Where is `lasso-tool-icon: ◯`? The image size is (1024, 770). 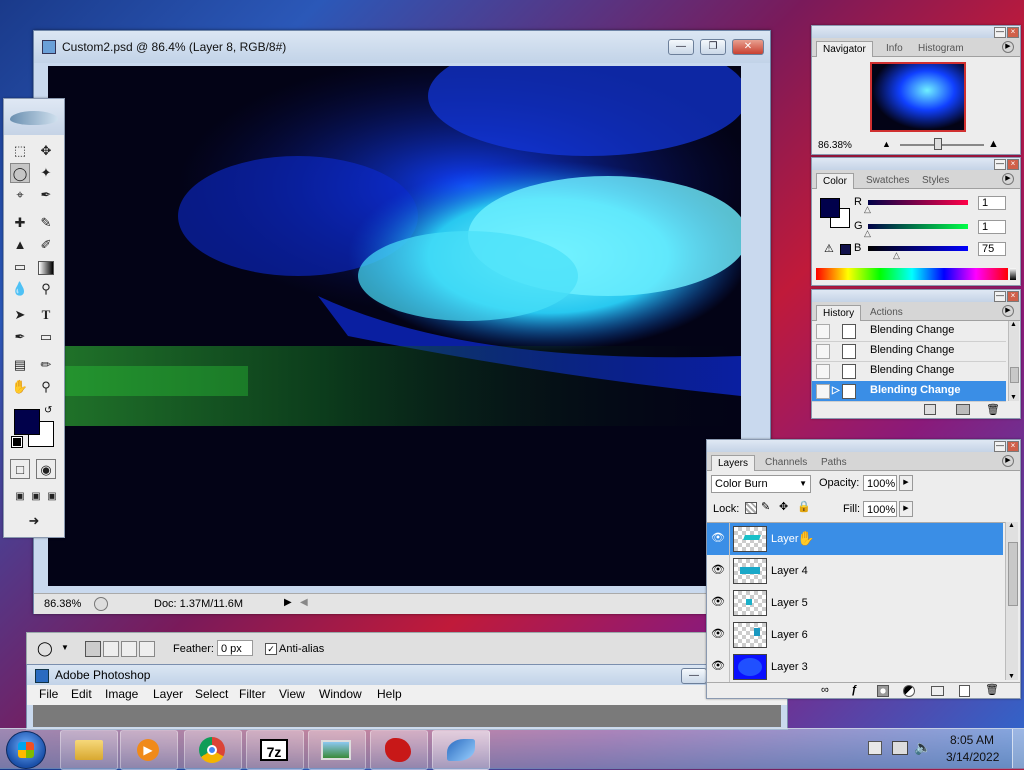 lasso-tool-icon: ◯ is located at coordinates (20, 173).